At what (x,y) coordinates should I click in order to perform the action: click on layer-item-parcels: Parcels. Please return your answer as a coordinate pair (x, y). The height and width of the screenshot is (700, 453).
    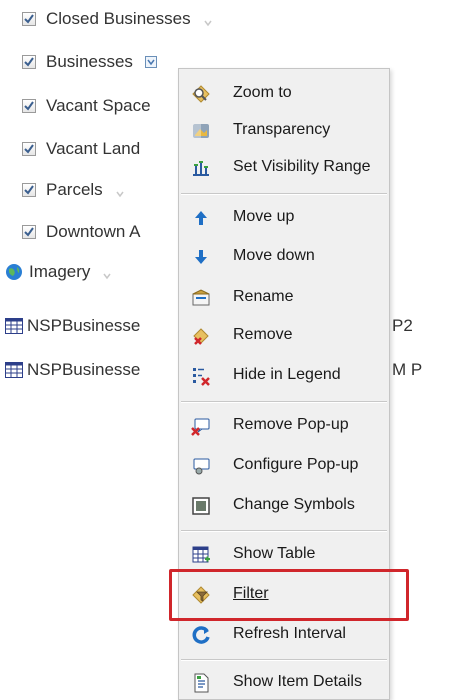
    Looking at the image, I should click on (74, 190).